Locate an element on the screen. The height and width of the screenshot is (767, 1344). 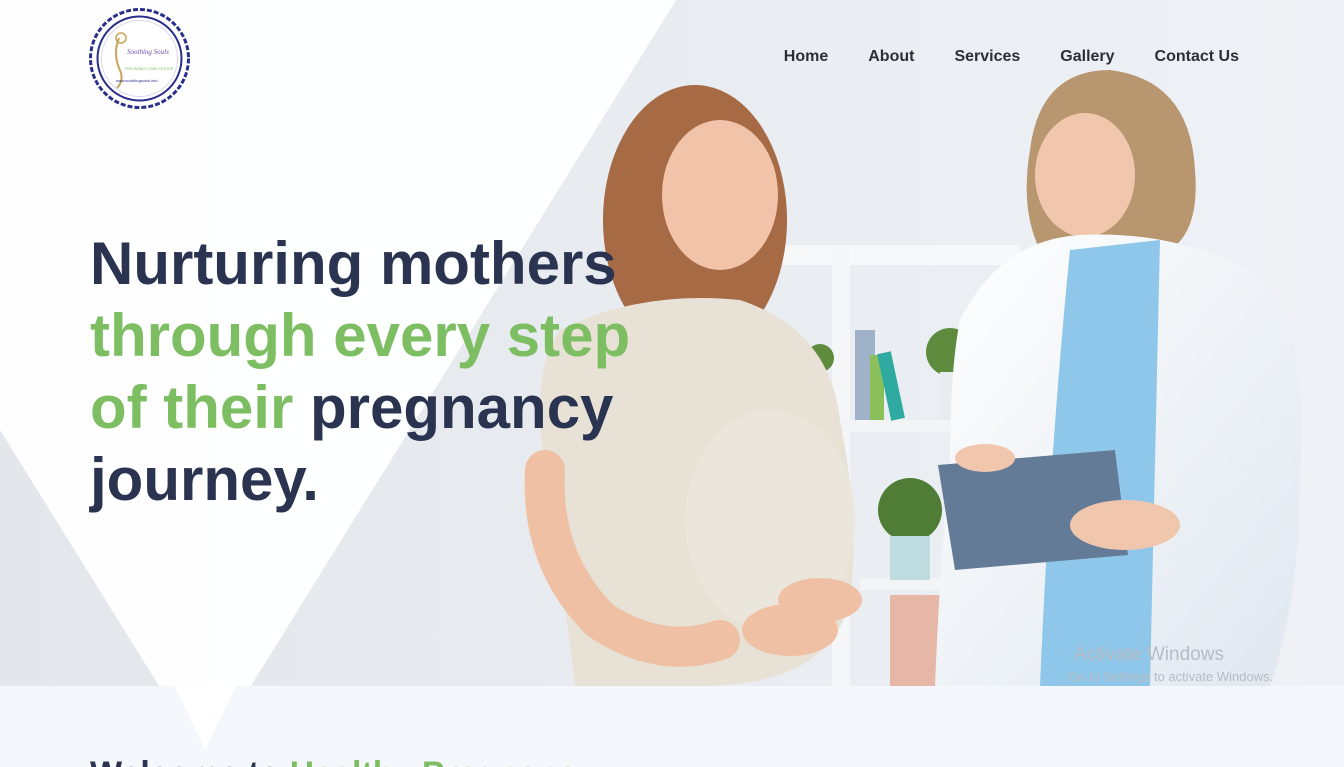
main-nav: Home About Services Gallery Contact Us is located at coordinates (991, 57).